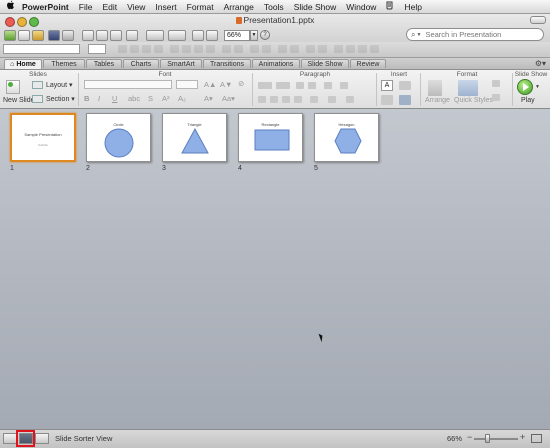 Image resolution: width=550 pixels, height=448 pixels. Describe the element at coordinates (42, 438) in the screenshot. I see `slide-show-view-button` at that location.